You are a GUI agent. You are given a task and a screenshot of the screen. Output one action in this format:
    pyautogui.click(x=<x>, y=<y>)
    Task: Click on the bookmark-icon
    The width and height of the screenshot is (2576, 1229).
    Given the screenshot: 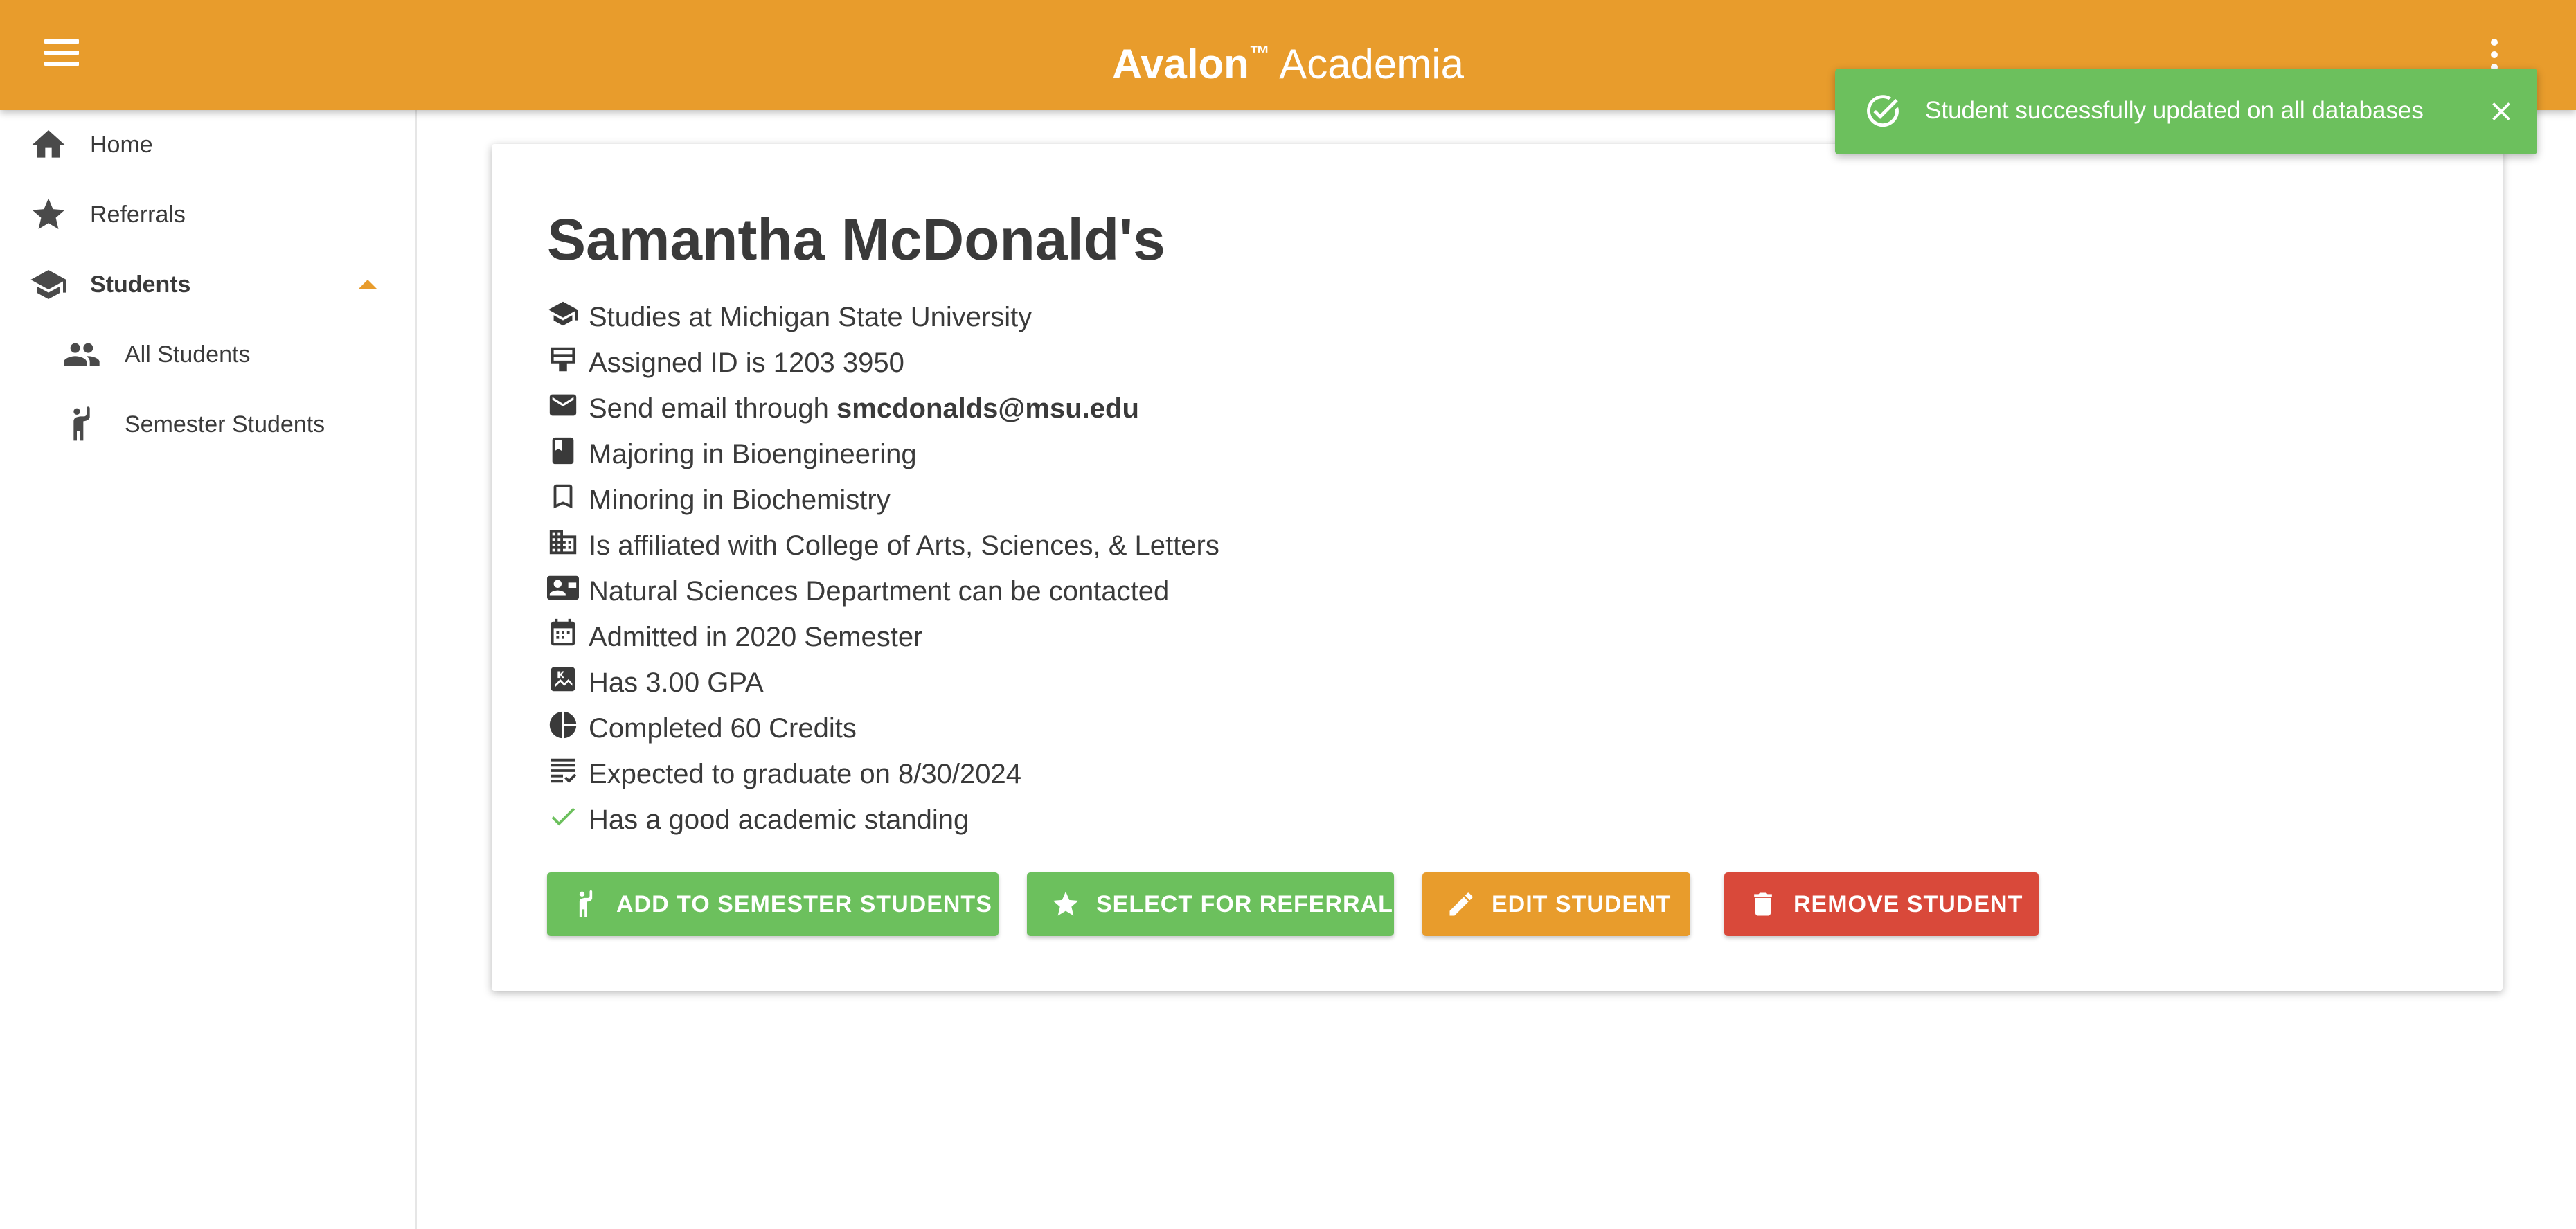 What is the action you would take?
    pyautogui.click(x=563, y=496)
    